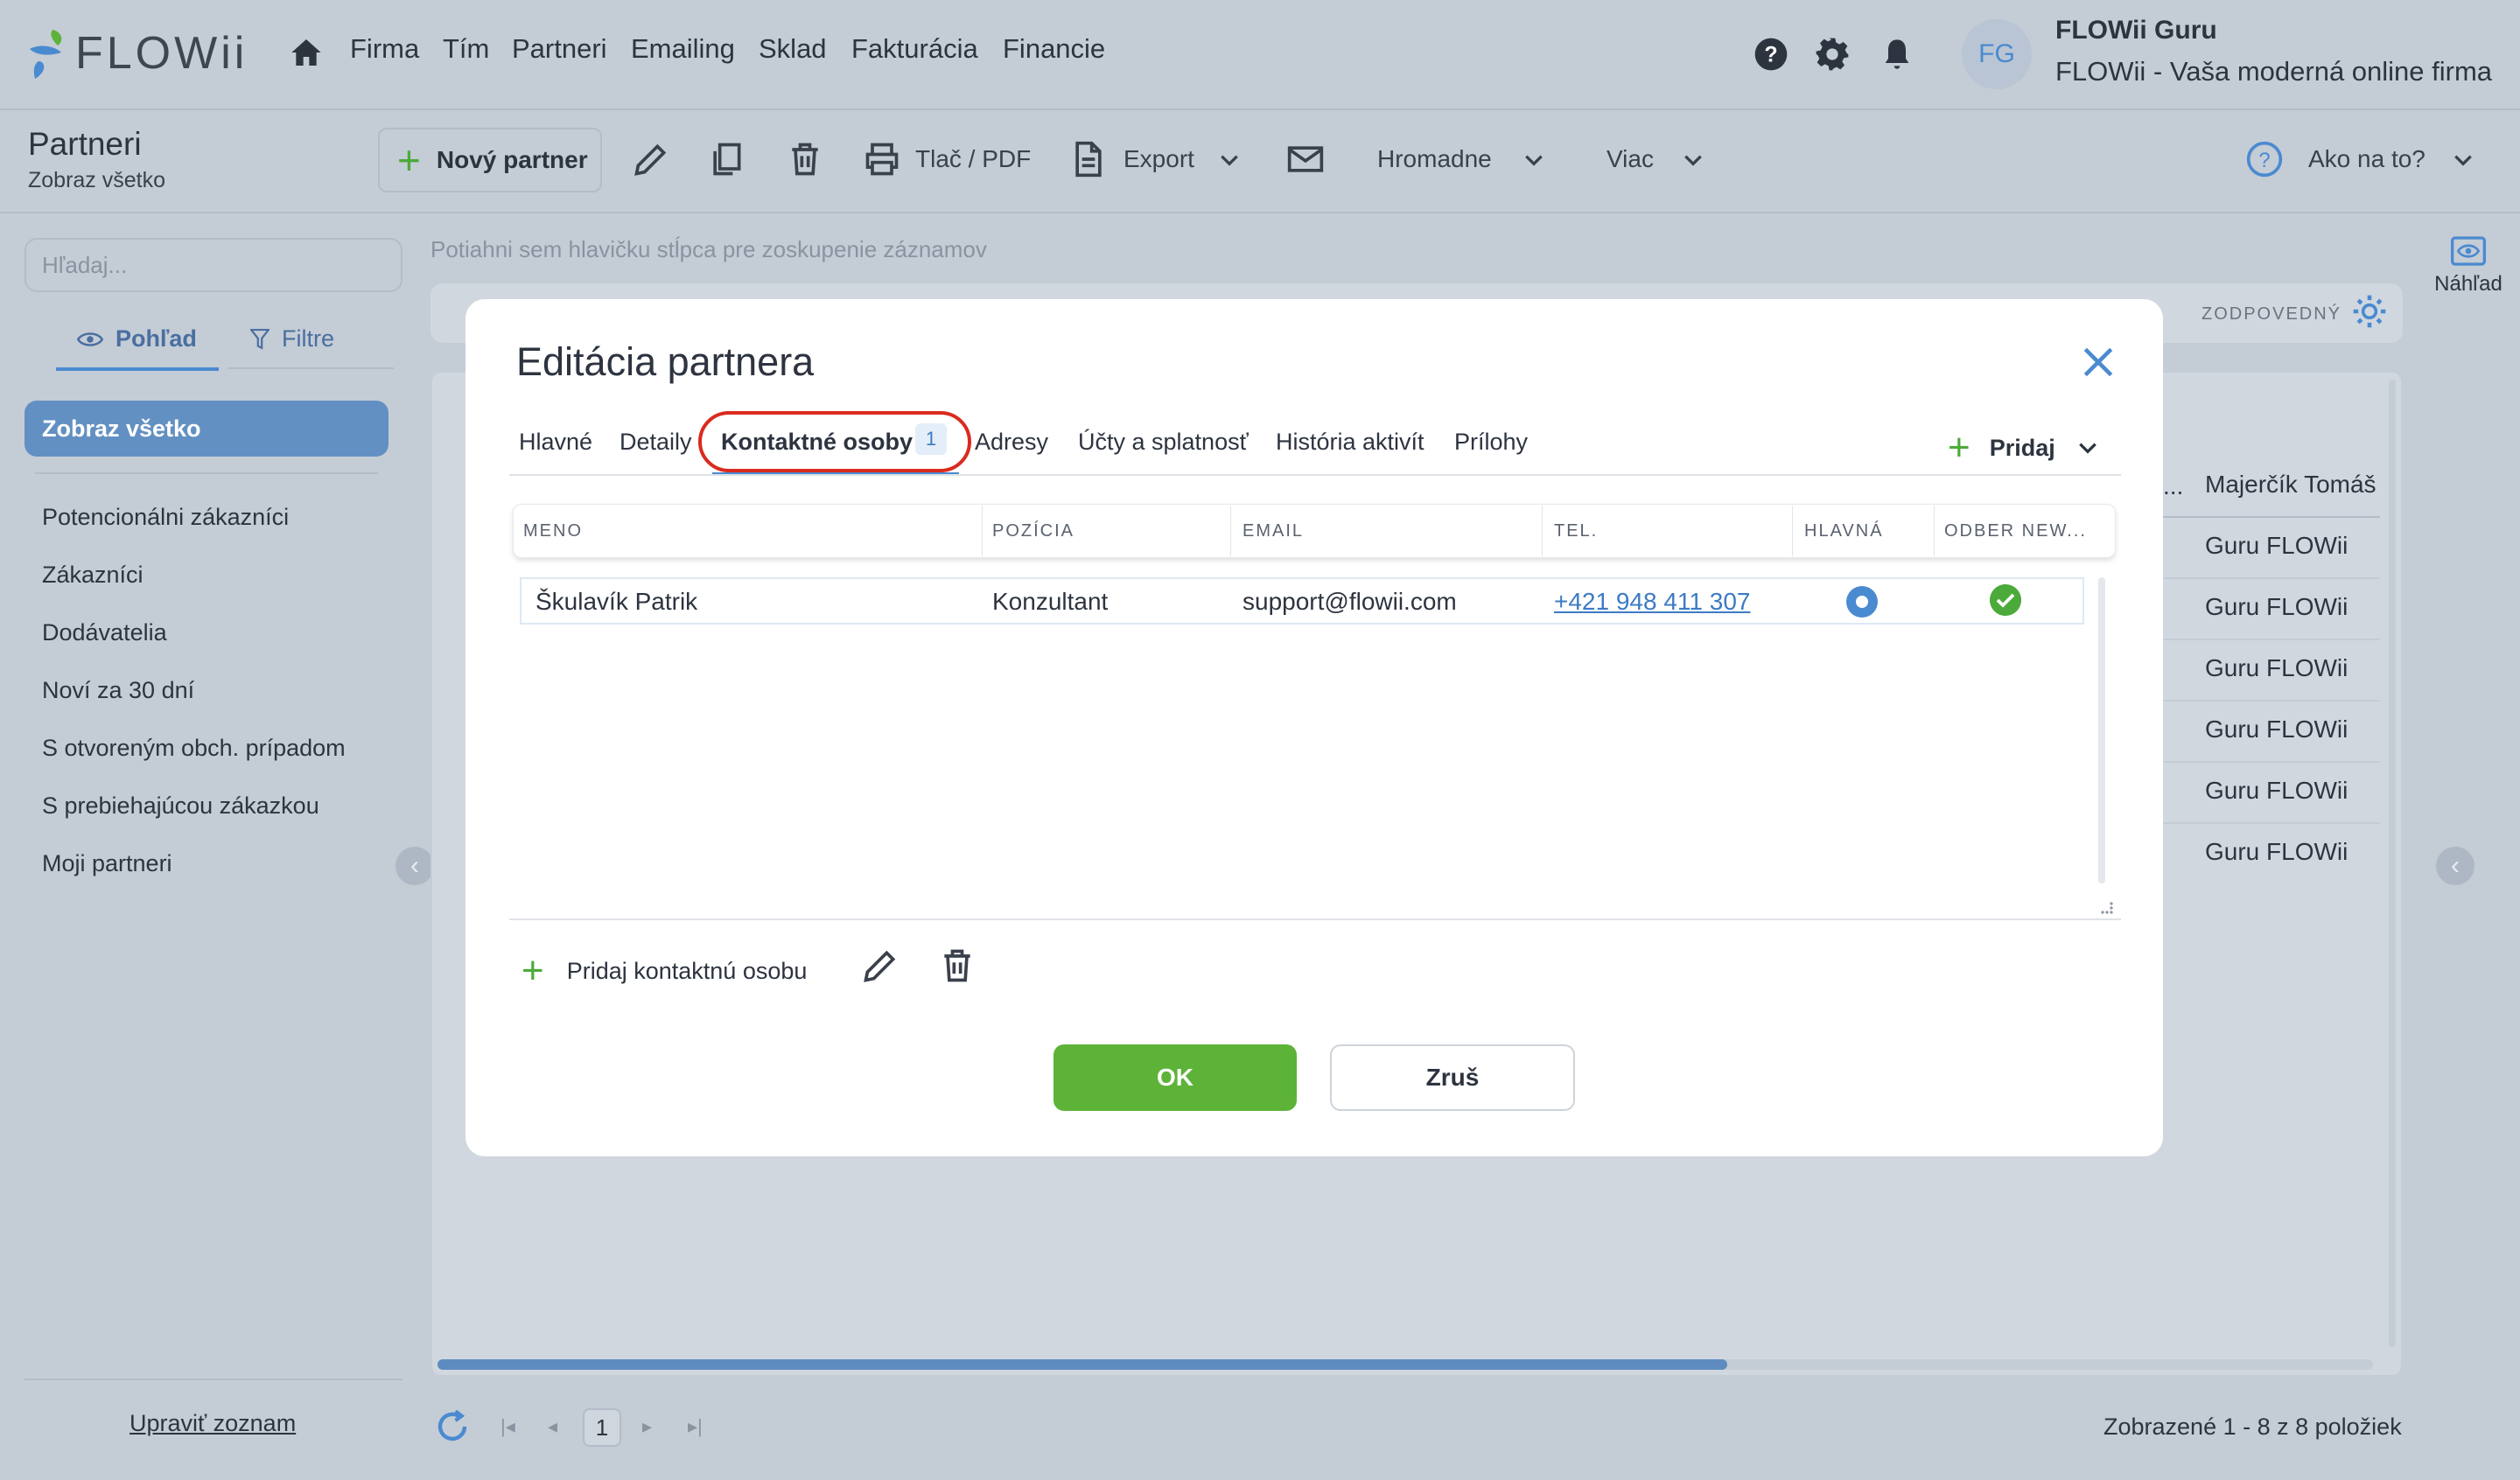 The width and height of the screenshot is (2520, 1480). Describe the element at coordinates (1997, 54) in the screenshot. I see `avatar: FG` at that location.